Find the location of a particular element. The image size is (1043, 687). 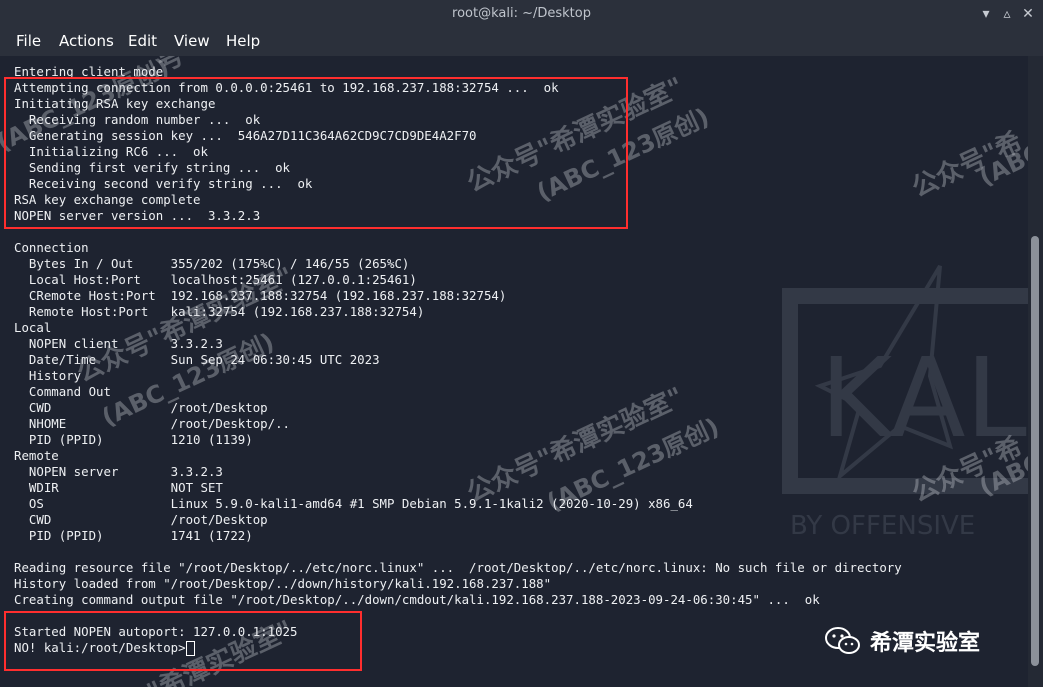

terminal-line: History is located at coordinates (48, 375).